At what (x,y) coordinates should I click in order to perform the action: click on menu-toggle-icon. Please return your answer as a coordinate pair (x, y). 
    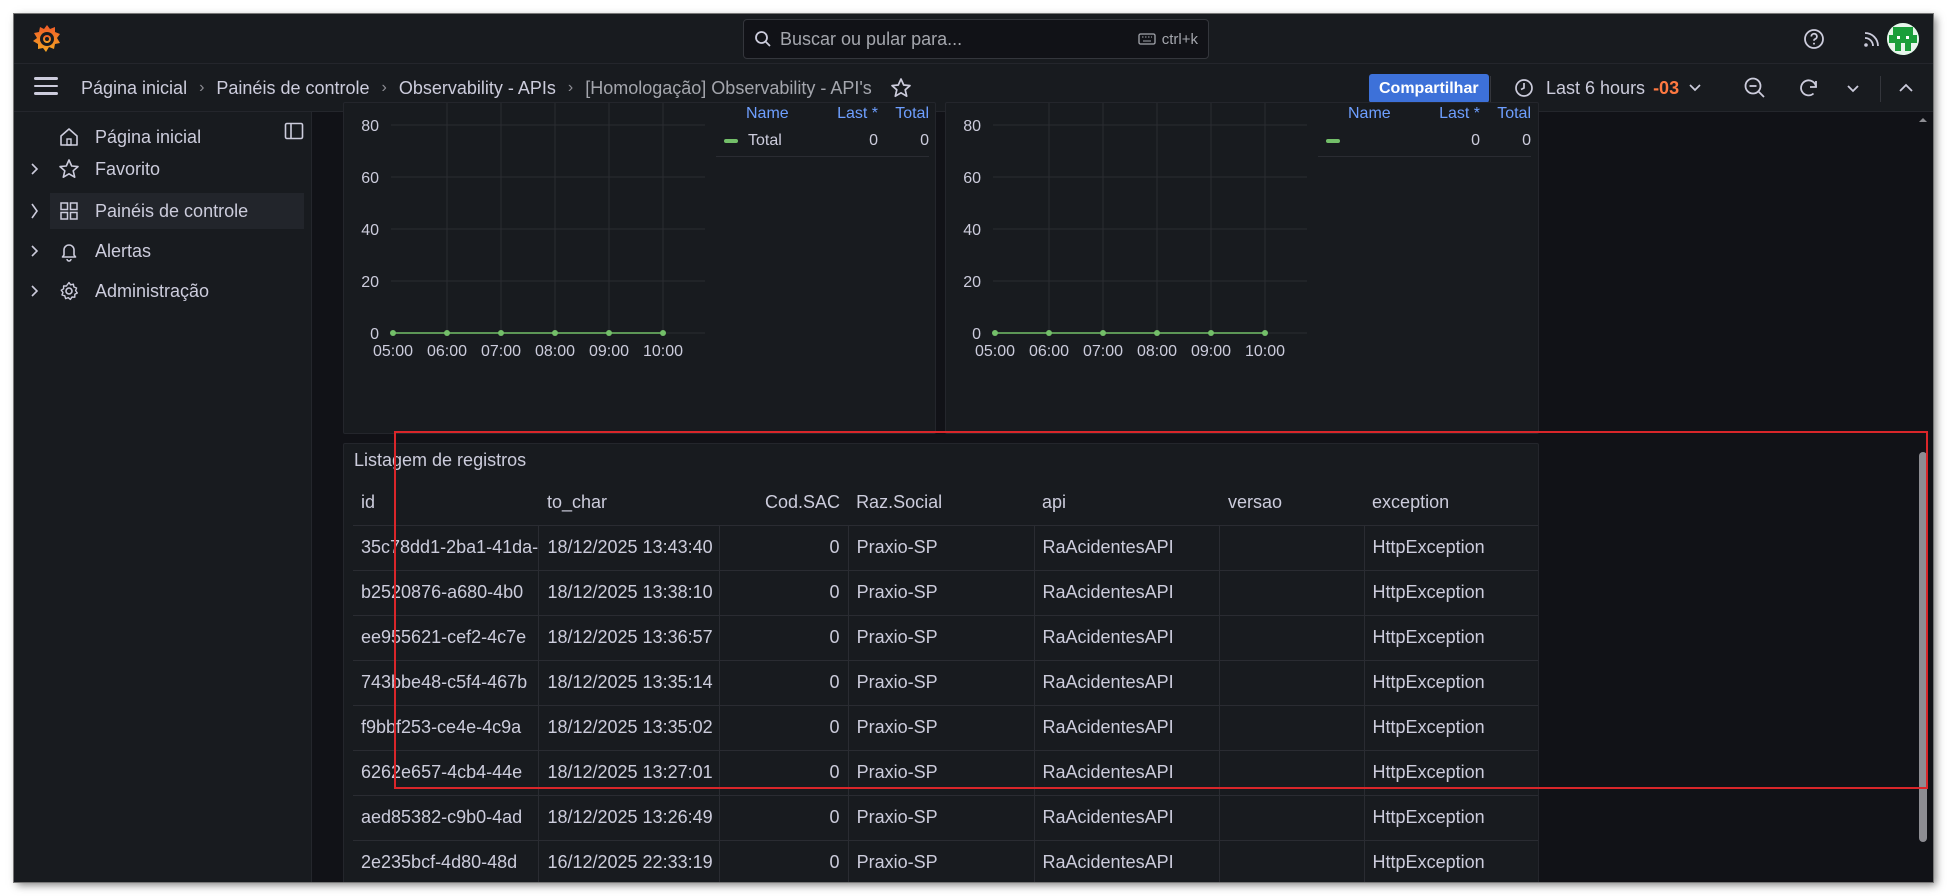
    Looking at the image, I should click on (46, 87).